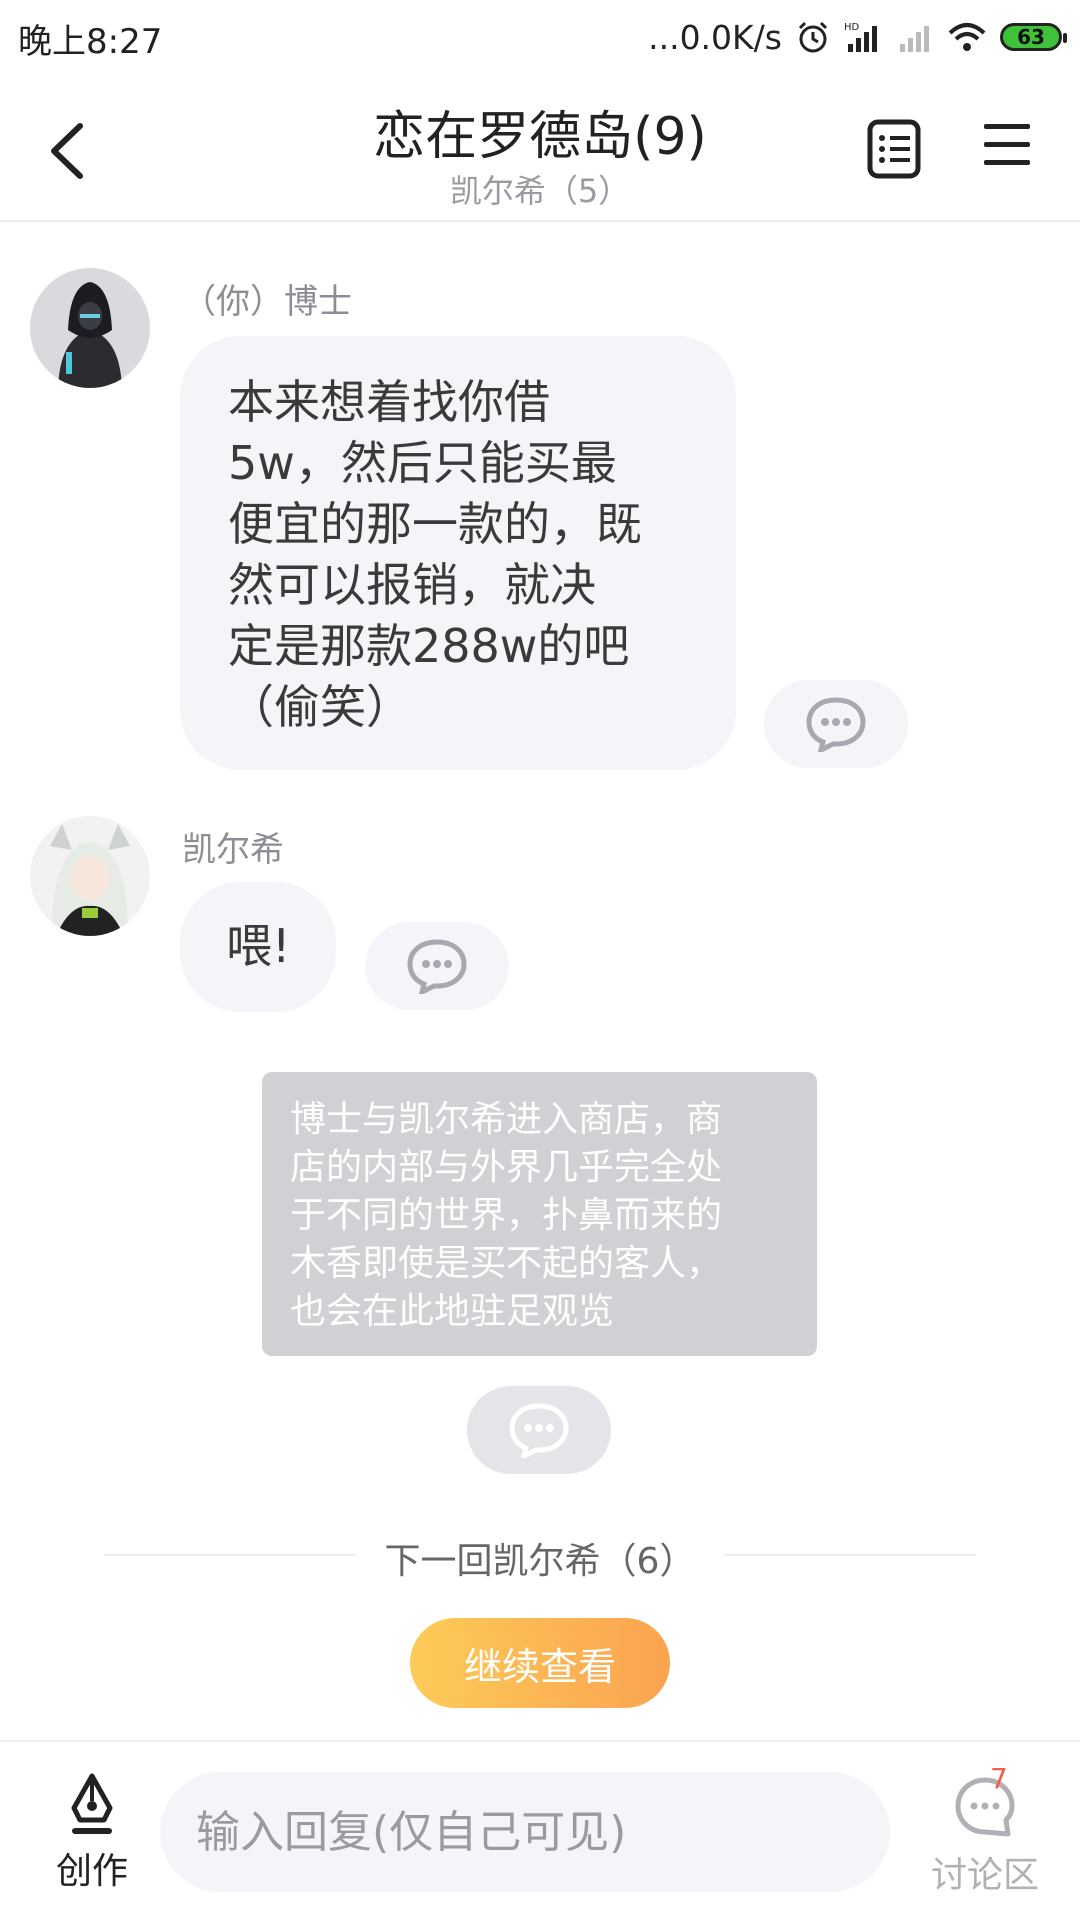  I want to click on message-line: 然可以报销，就决, so click(412, 585).